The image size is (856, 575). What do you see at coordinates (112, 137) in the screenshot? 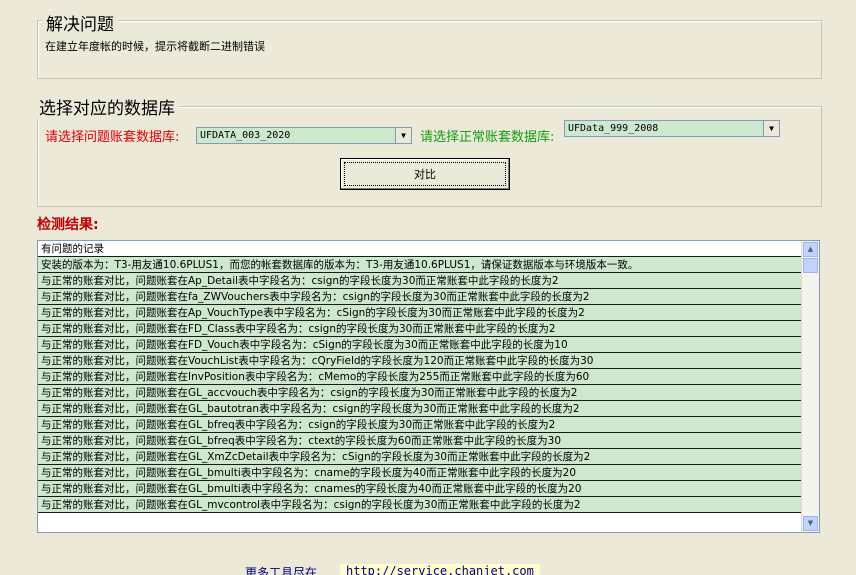
I see `problem-db-label: 请选择问题账套数据库:` at bounding box center [112, 137].